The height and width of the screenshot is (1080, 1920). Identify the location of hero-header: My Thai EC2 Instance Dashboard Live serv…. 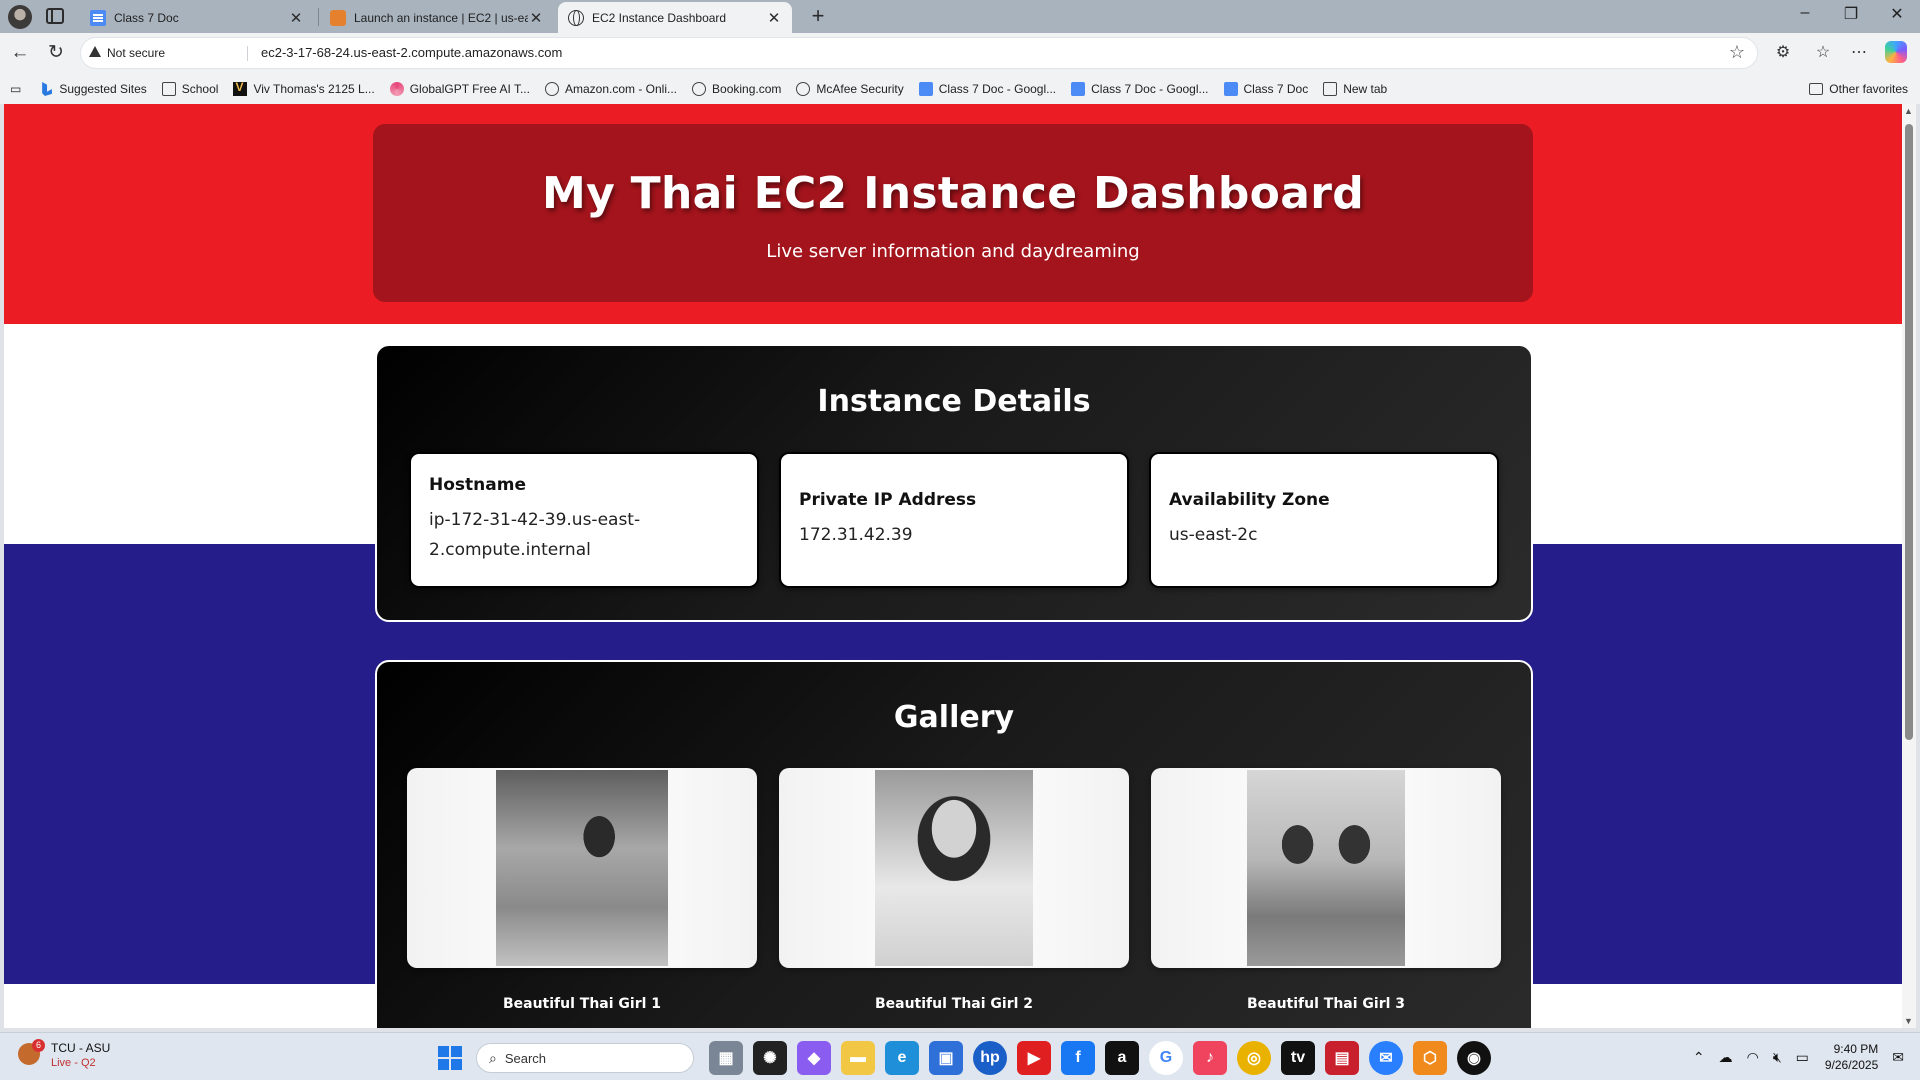
(953, 213).